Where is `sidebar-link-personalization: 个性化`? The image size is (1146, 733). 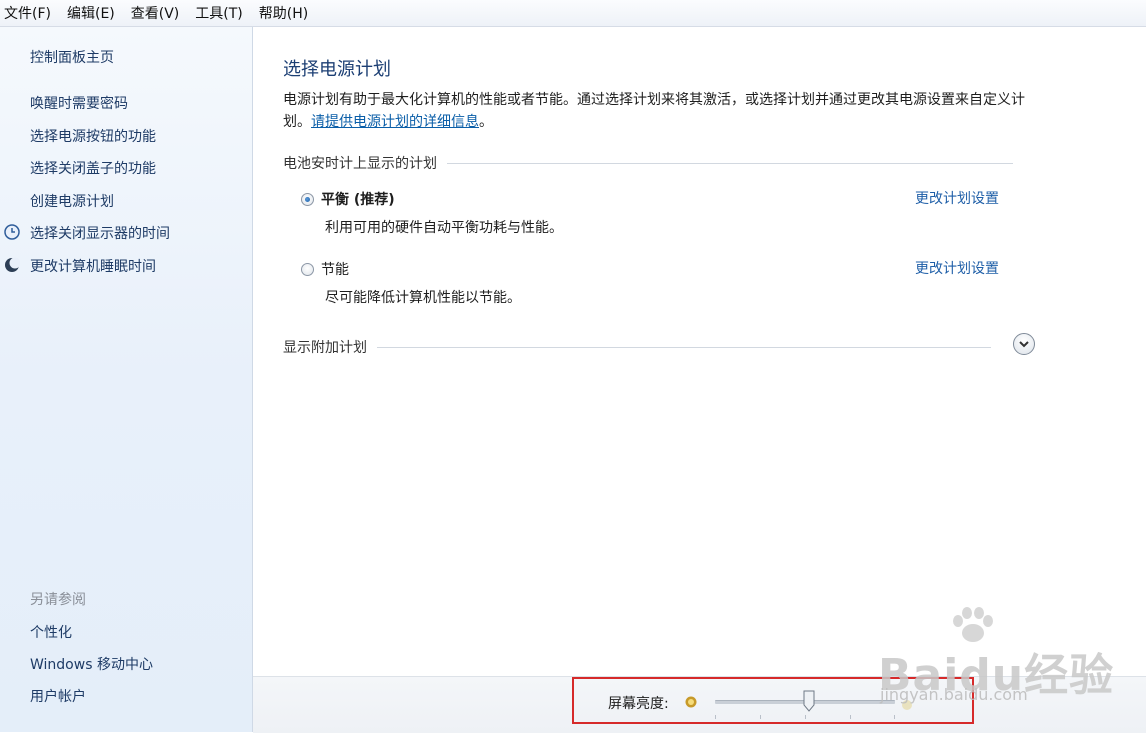
sidebar-link-personalization: 个性化 is located at coordinates (51, 632).